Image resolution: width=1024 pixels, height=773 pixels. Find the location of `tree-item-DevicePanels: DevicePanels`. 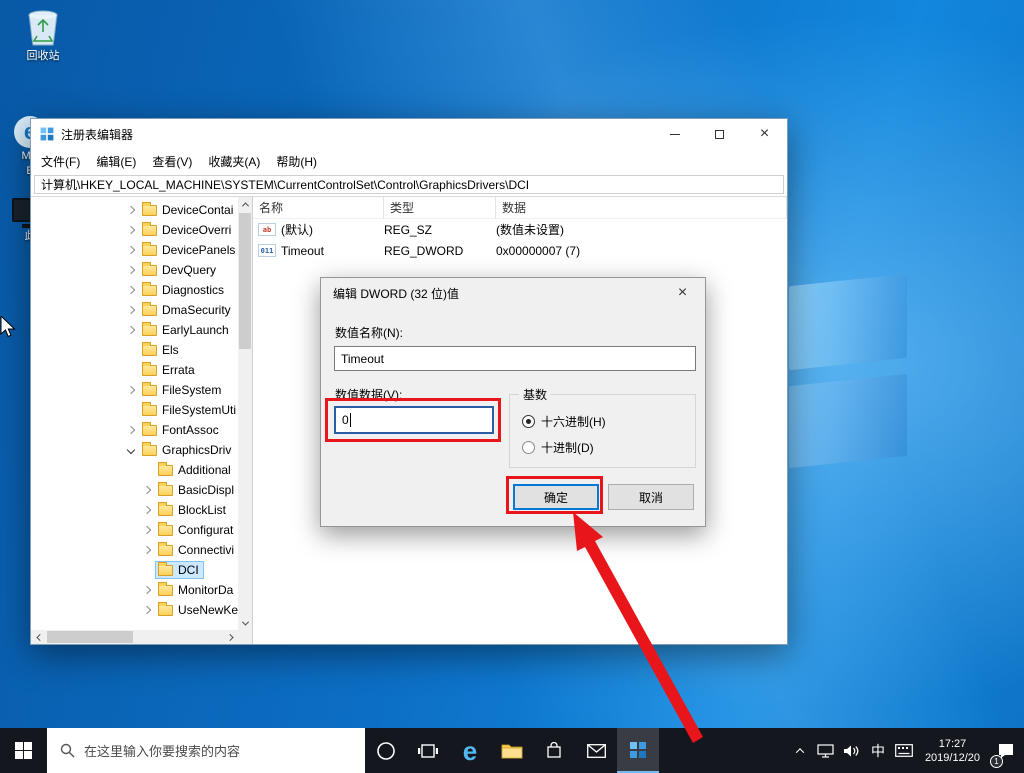

tree-item-DevicePanels: DevicePanels is located at coordinates (134, 250).